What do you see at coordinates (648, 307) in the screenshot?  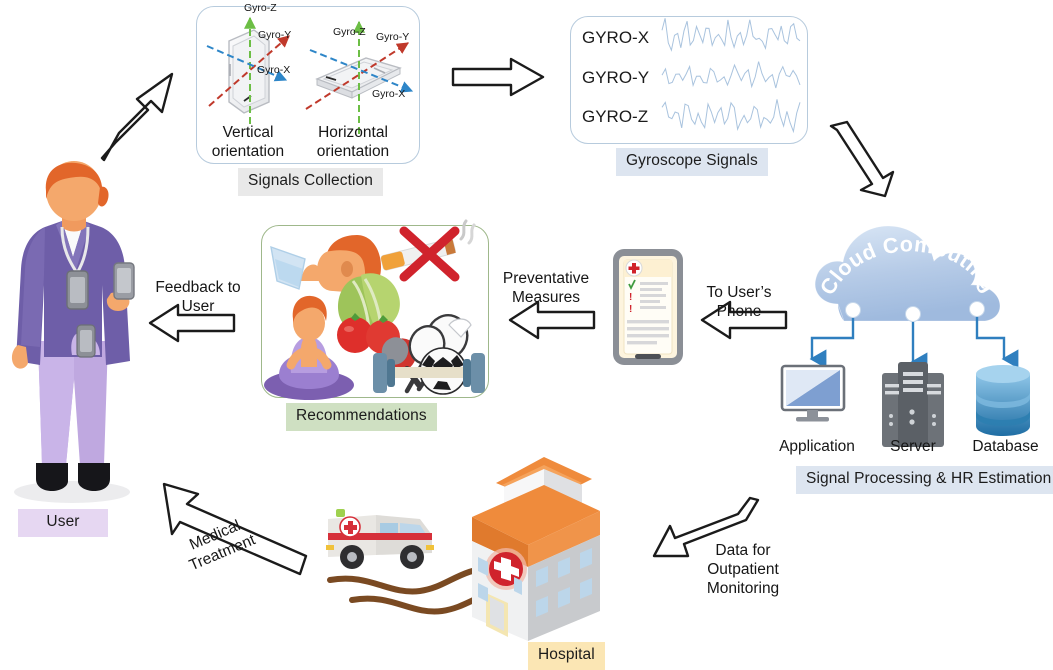 I see `smartphone-report: ! !` at bounding box center [648, 307].